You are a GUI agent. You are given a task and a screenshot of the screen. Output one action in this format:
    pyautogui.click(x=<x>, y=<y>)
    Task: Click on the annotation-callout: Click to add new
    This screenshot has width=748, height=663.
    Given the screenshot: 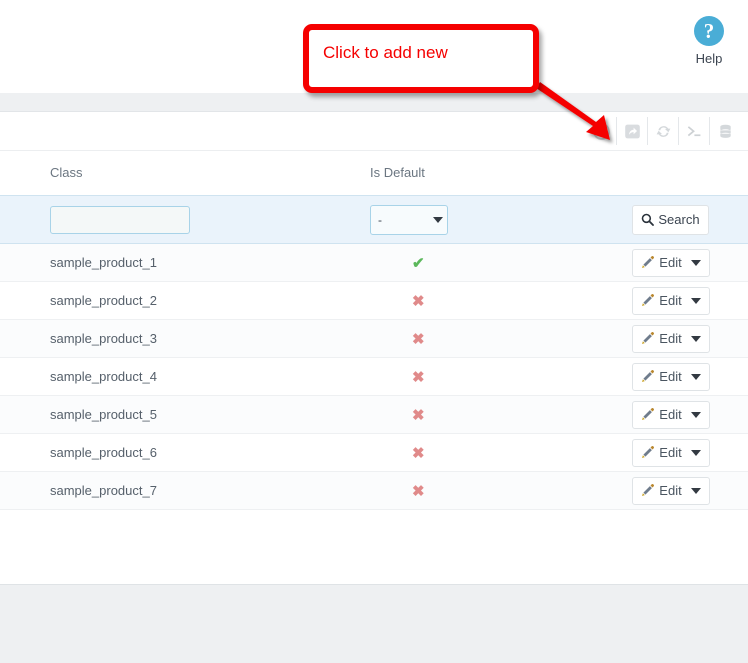 What is the action you would take?
    pyautogui.click(x=421, y=58)
    